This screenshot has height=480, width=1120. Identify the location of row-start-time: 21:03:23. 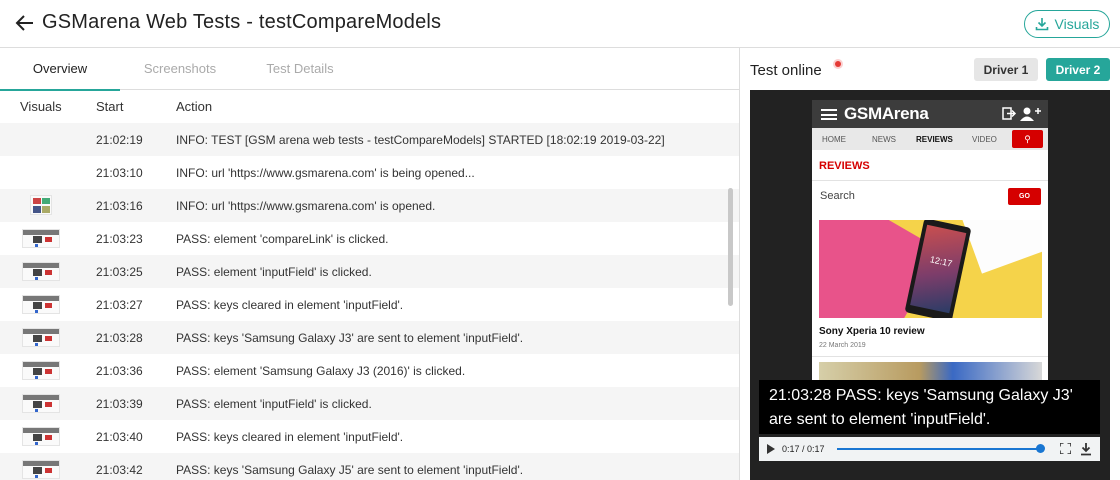
(119, 239).